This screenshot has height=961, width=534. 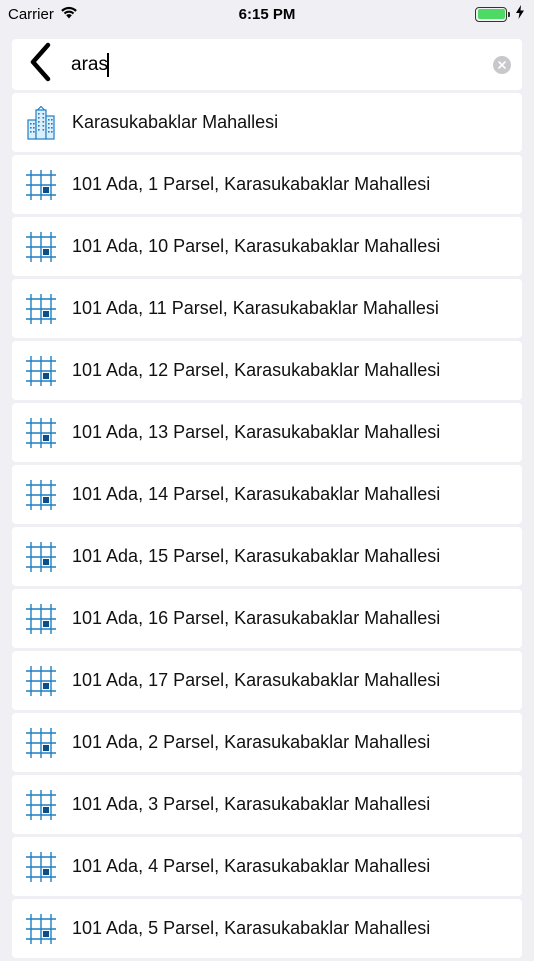 I want to click on back-button, so click(x=40, y=64).